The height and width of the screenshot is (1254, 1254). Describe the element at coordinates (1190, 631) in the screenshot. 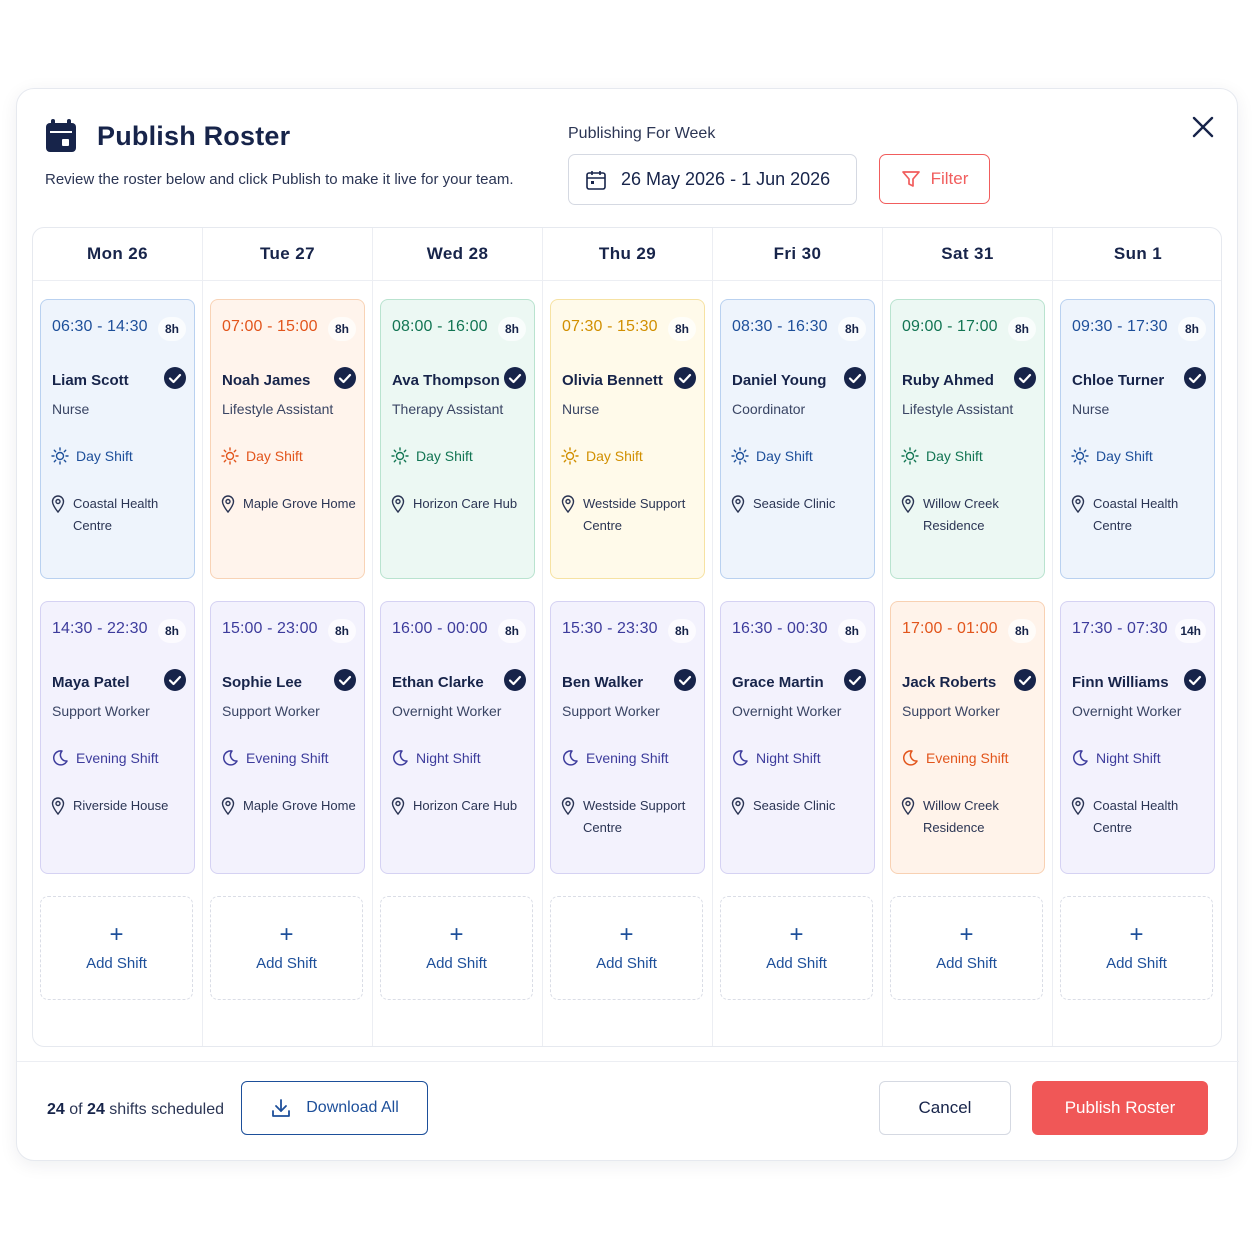

I see `shift-duration-badge: 14h` at that location.